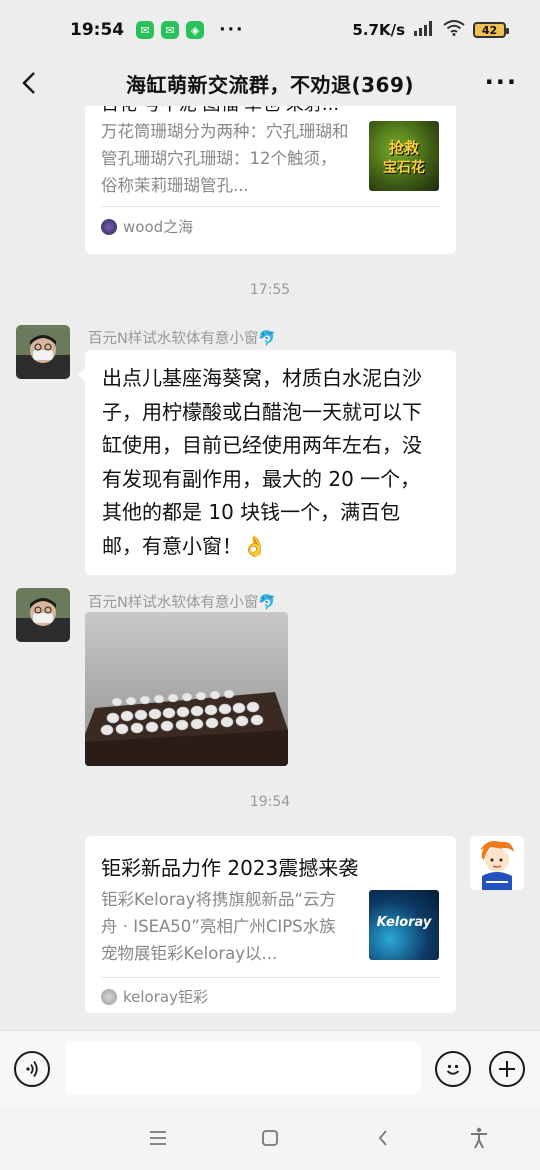 Image resolution: width=540 pixels, height=1170 pixels. I want to click on shield-app-icon: ◈, so click(195, 30).